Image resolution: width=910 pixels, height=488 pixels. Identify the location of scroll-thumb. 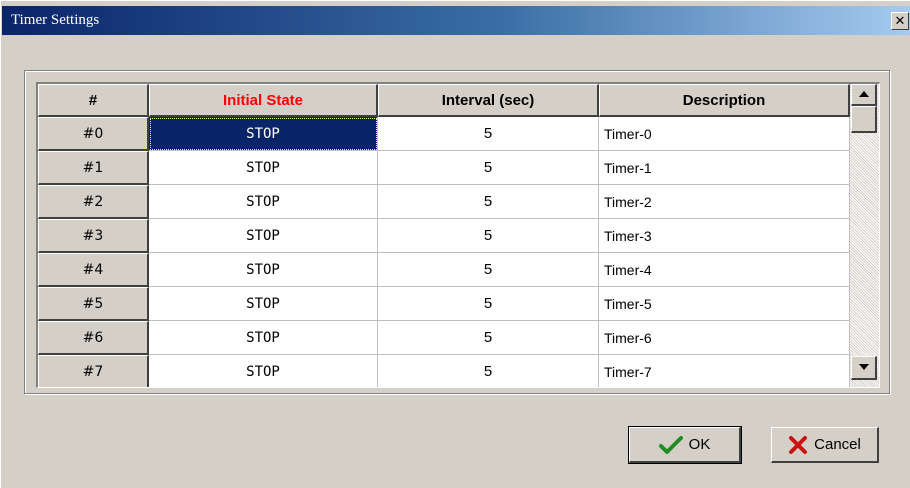
(864, 119).